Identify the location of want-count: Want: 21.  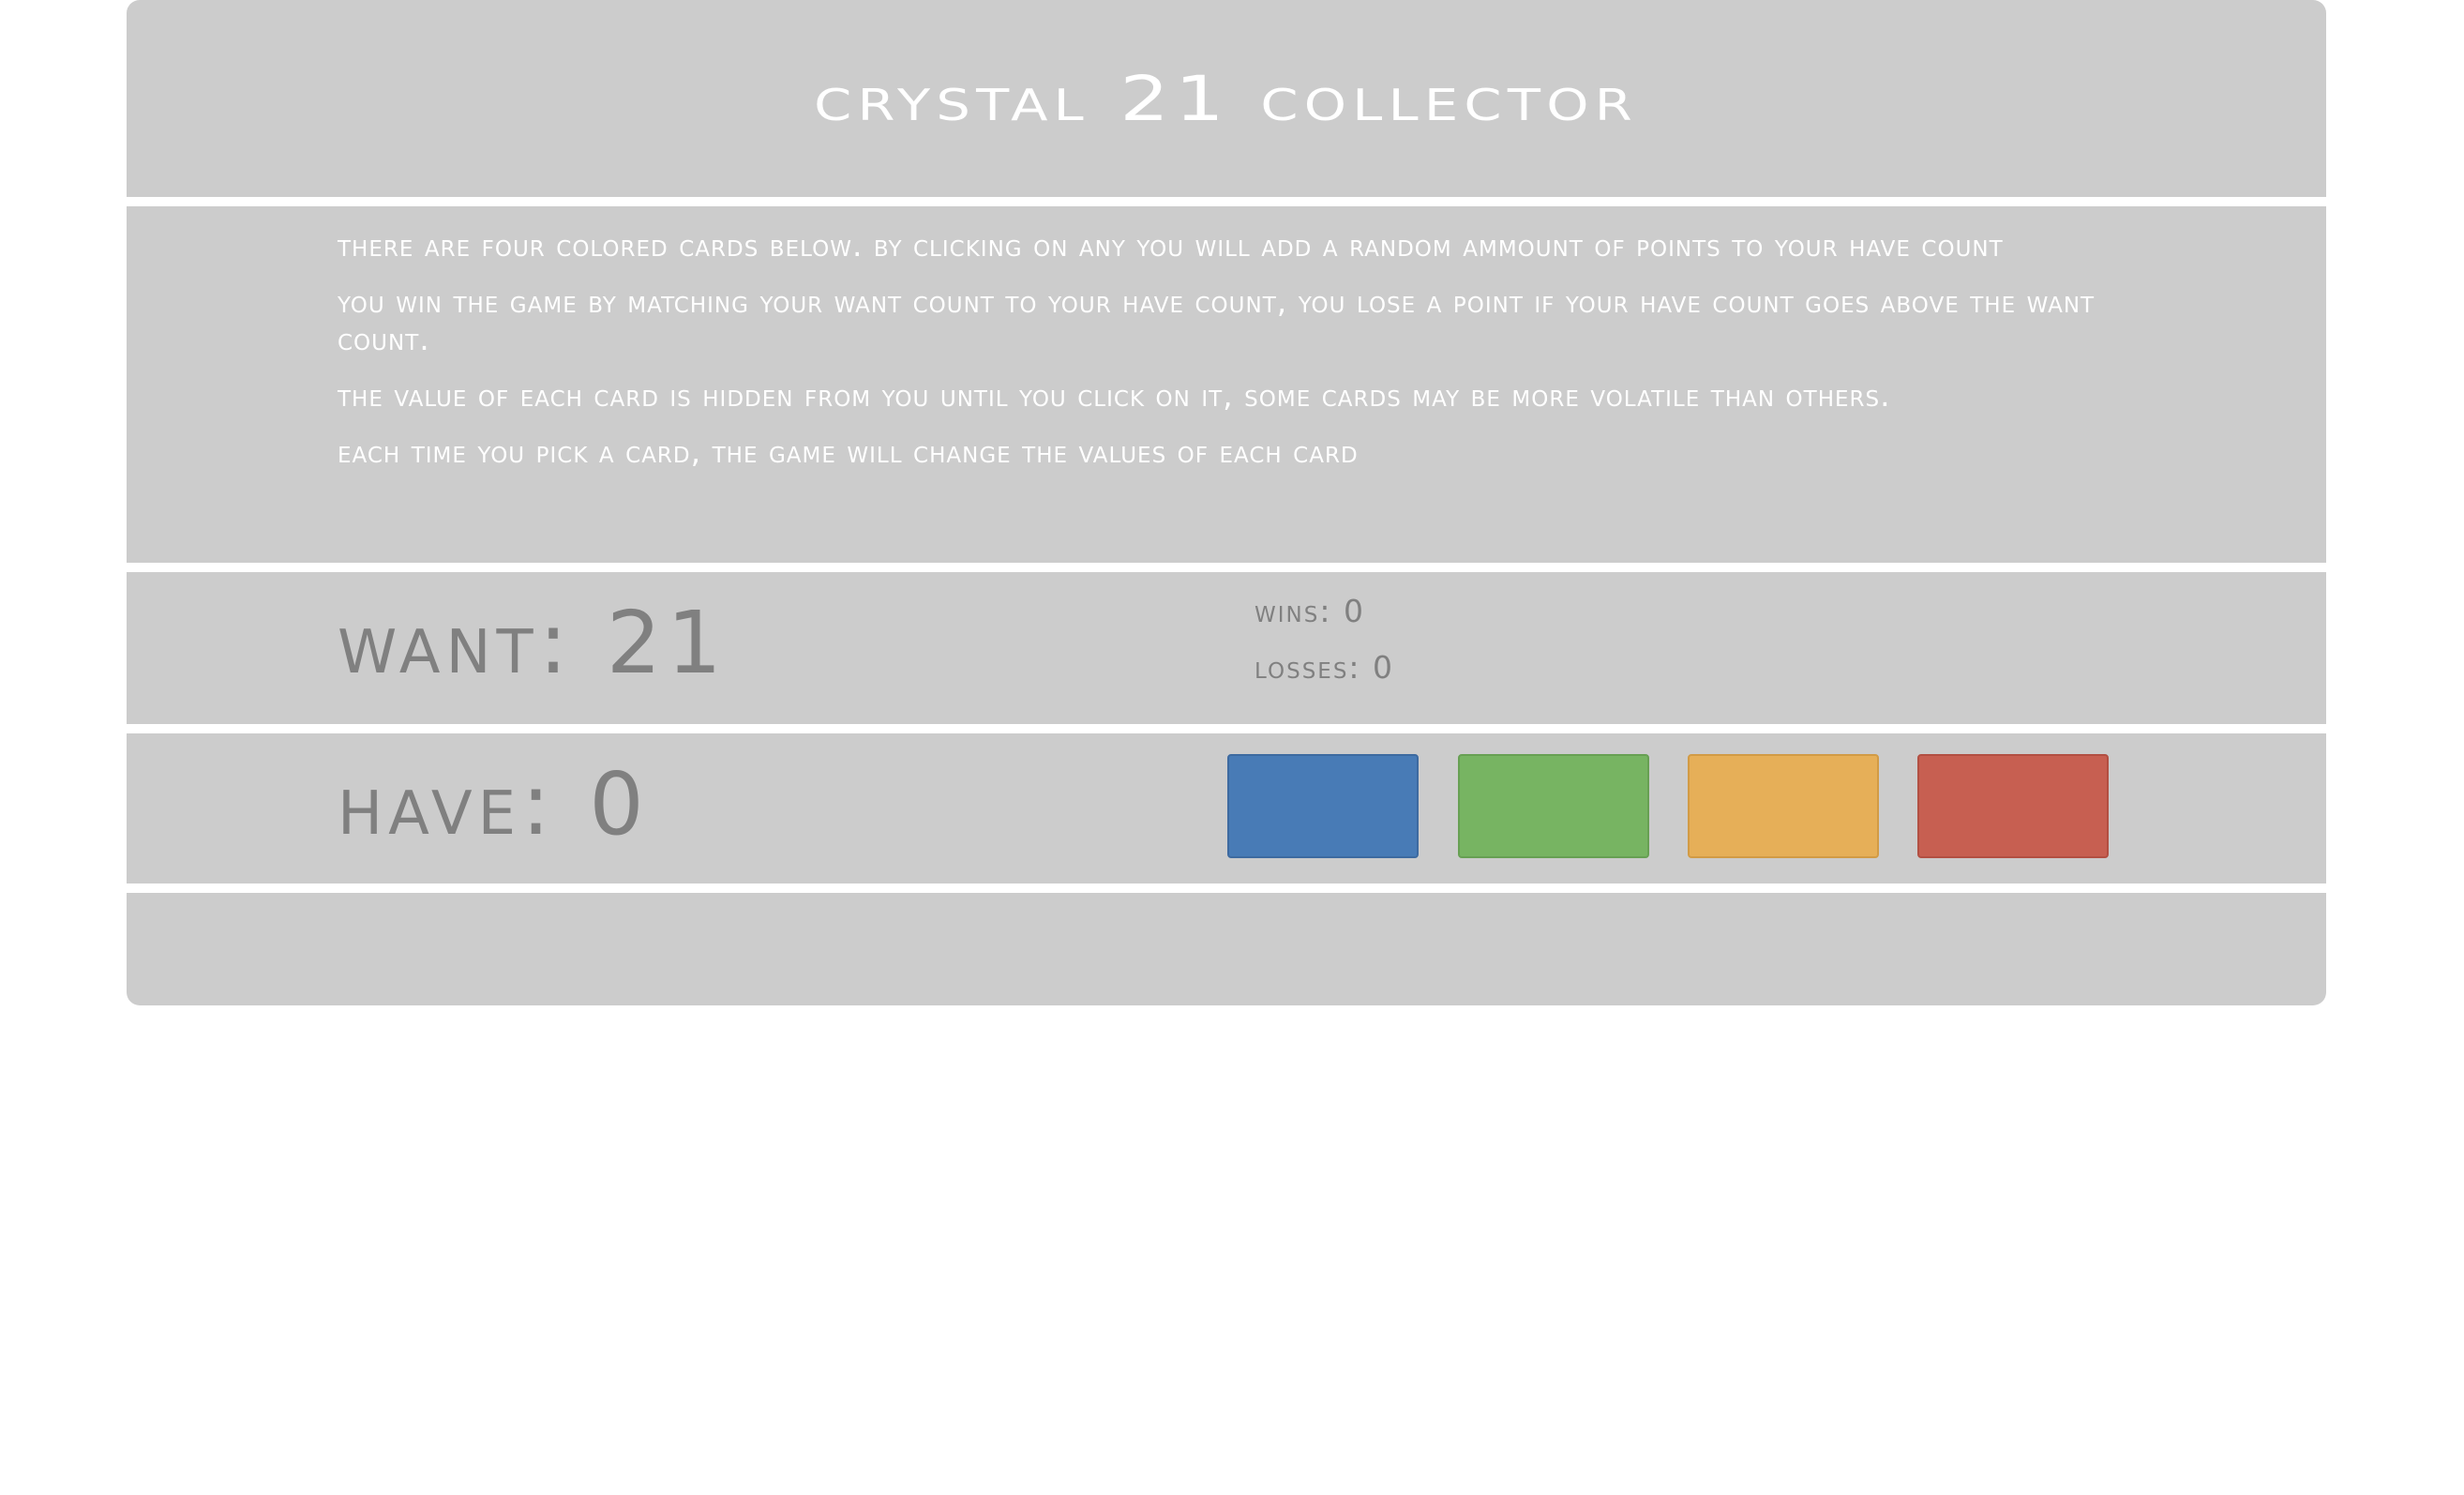
(533, 643).